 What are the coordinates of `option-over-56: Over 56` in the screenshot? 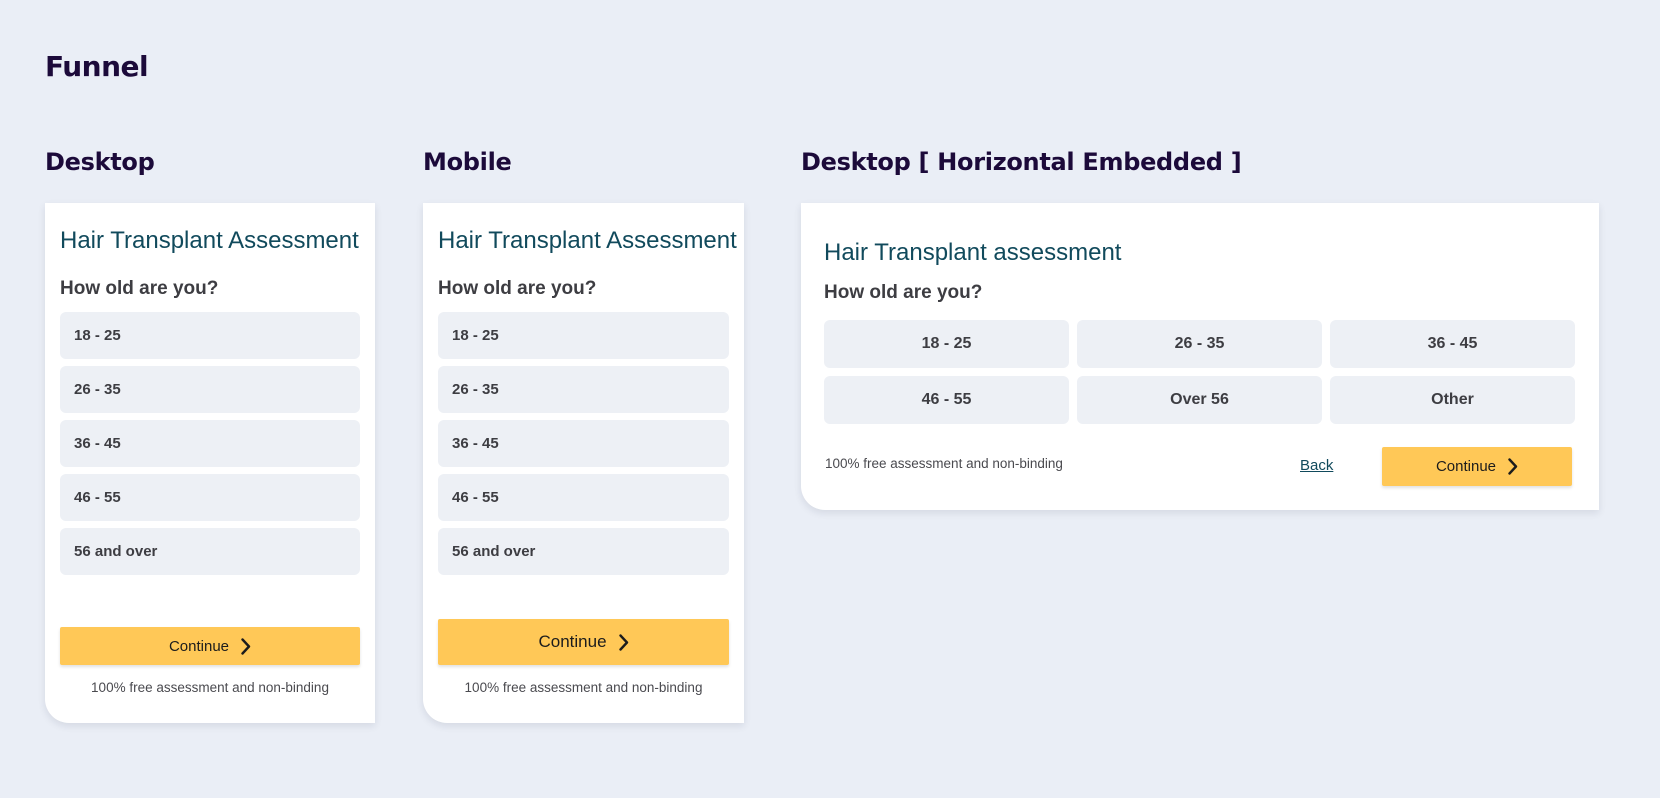 It's located at (1199, 400).